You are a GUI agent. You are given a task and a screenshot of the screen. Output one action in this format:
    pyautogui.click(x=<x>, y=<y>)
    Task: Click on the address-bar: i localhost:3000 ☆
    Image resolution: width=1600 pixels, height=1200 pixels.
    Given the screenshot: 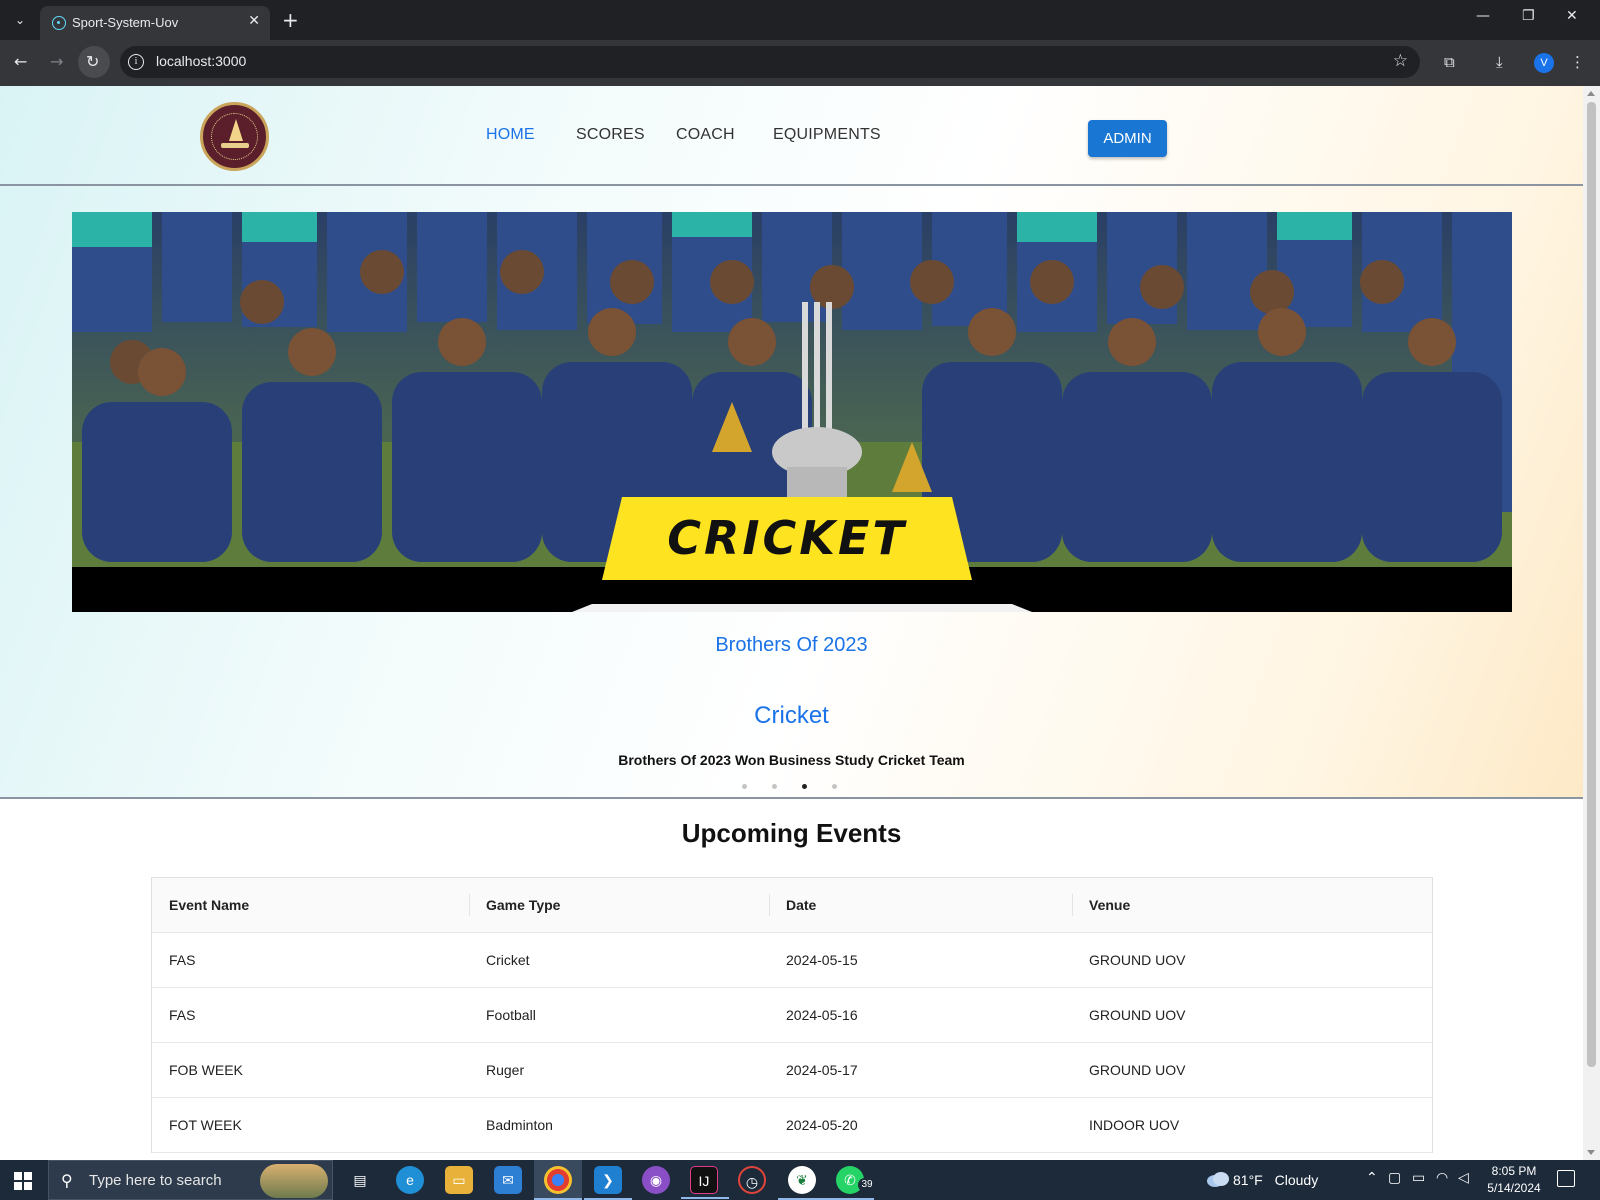 What is the action you would take?
    pyautogui.click(x=770, y=62)
    